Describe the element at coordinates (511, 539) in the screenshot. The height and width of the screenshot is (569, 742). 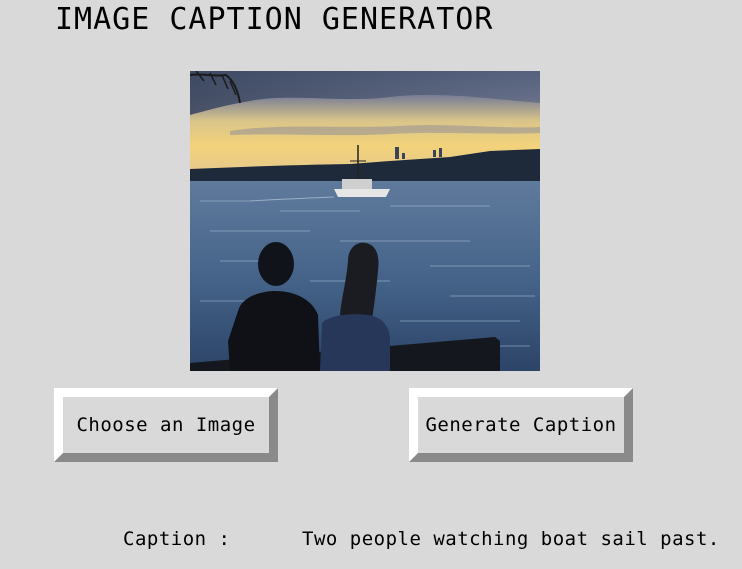
I see `caption-text: Two people watching boat sail past.` at that location.